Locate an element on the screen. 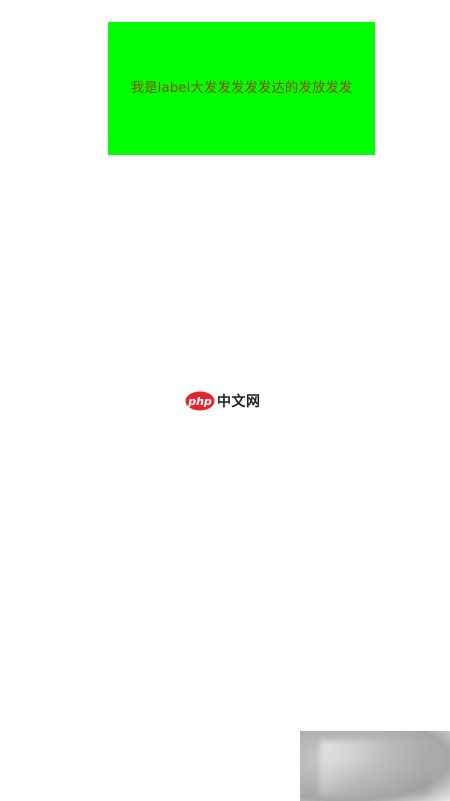  php-logo-text: php is located at coordinates (199, 401).